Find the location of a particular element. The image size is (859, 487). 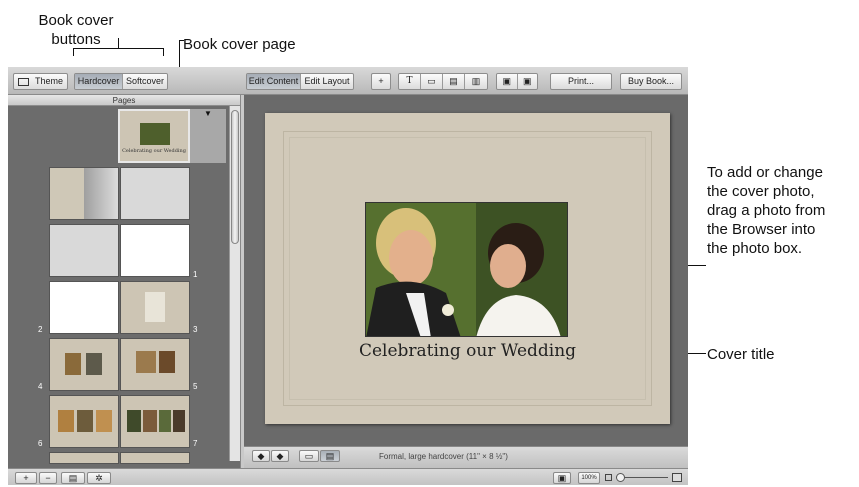

zoom-out-icon is located at coordinates (608, 477).